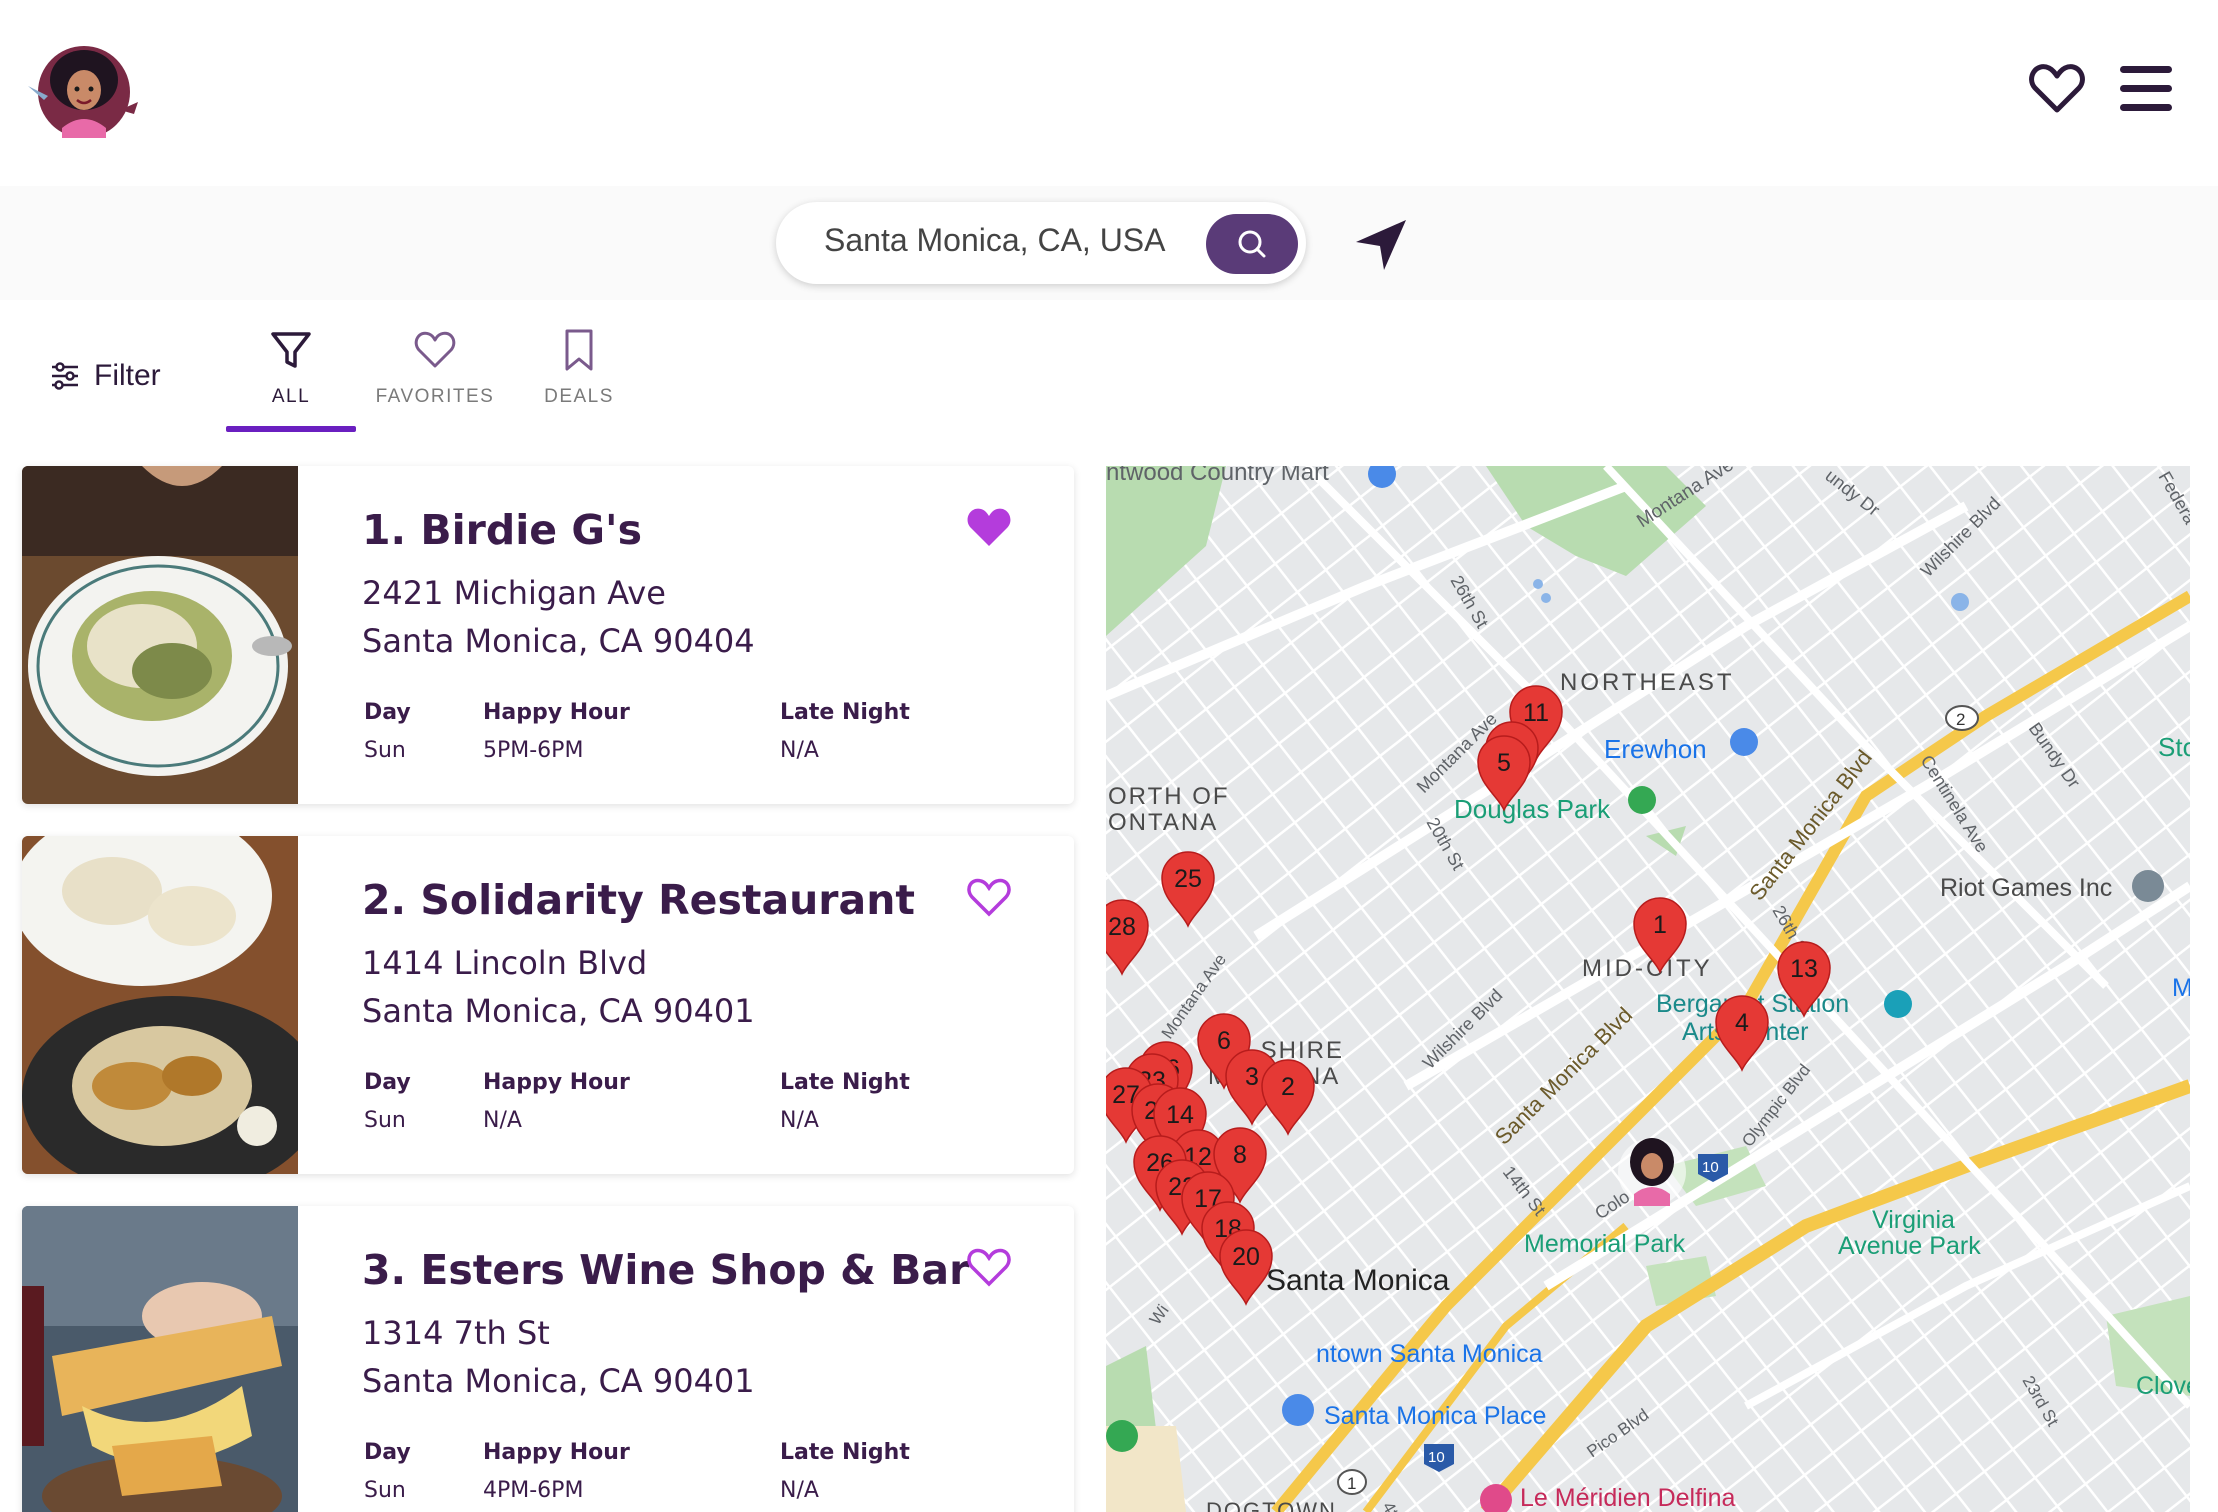  I want to click on route-shield-1: 1, so click(1352, 1482).